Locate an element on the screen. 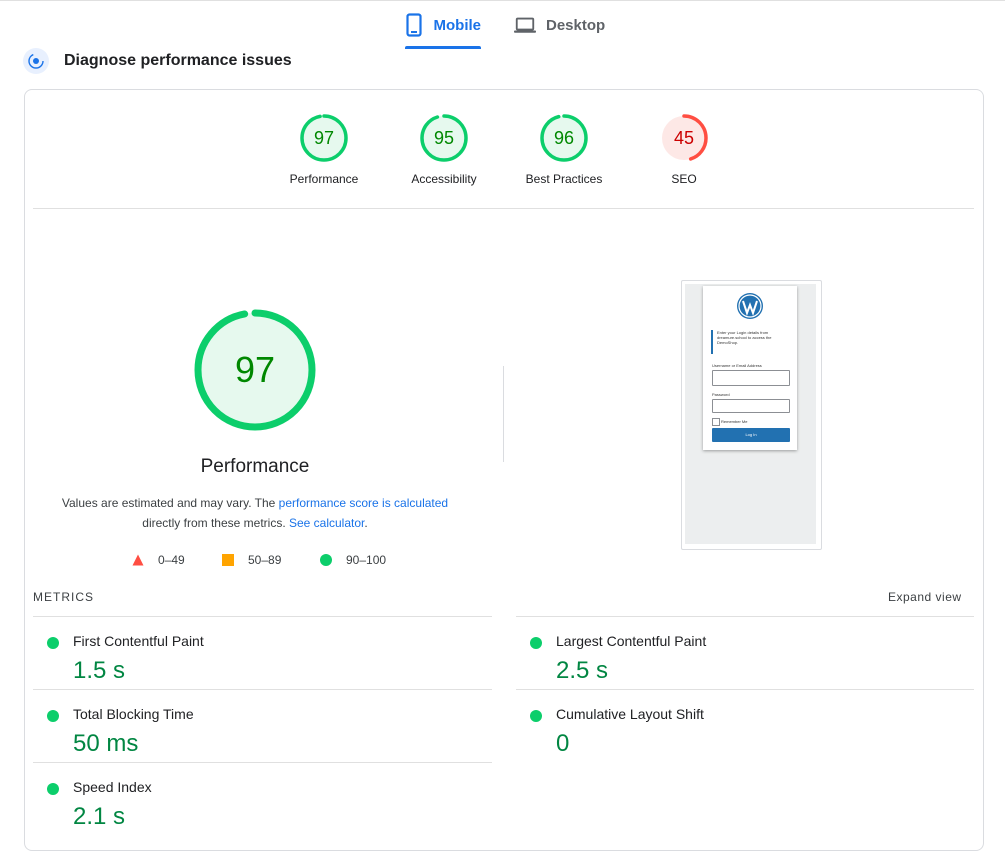 This screenshot has height=851, width=1005. description-text: . is located at coordinates (366, 523).